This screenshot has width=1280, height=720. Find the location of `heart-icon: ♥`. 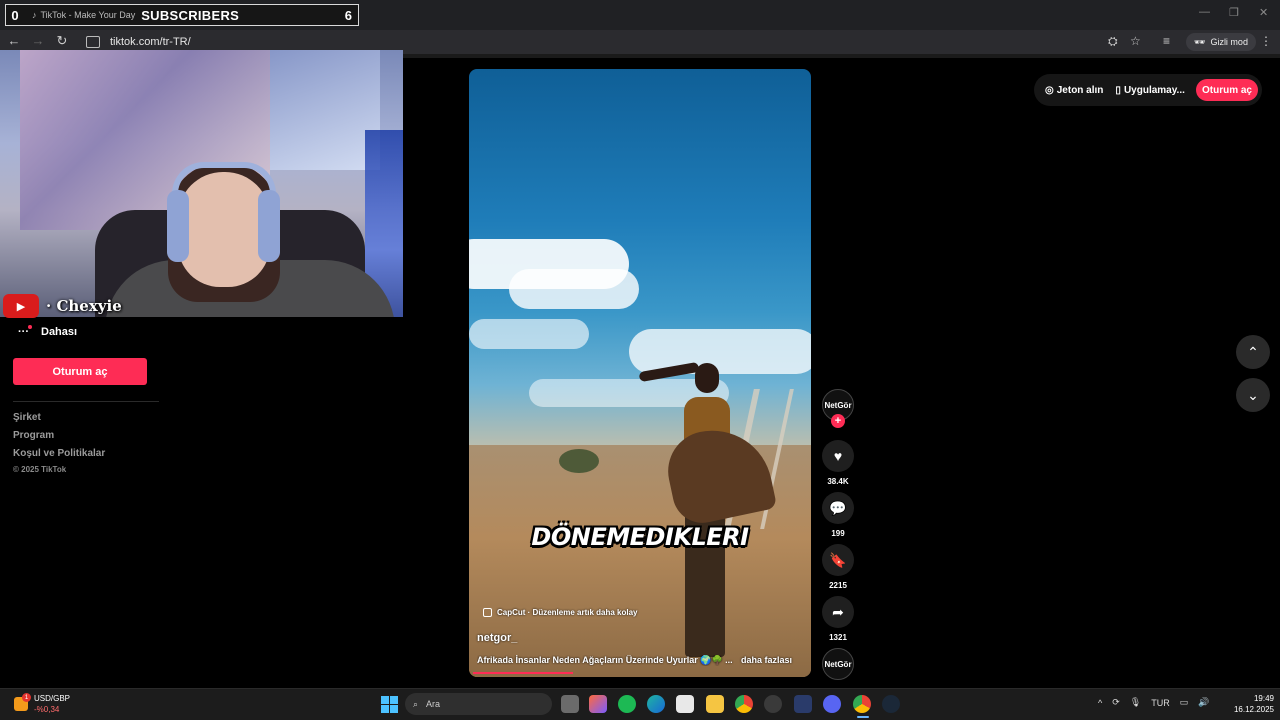

heart-icon: ♥ is located at coordinates (838, 456).